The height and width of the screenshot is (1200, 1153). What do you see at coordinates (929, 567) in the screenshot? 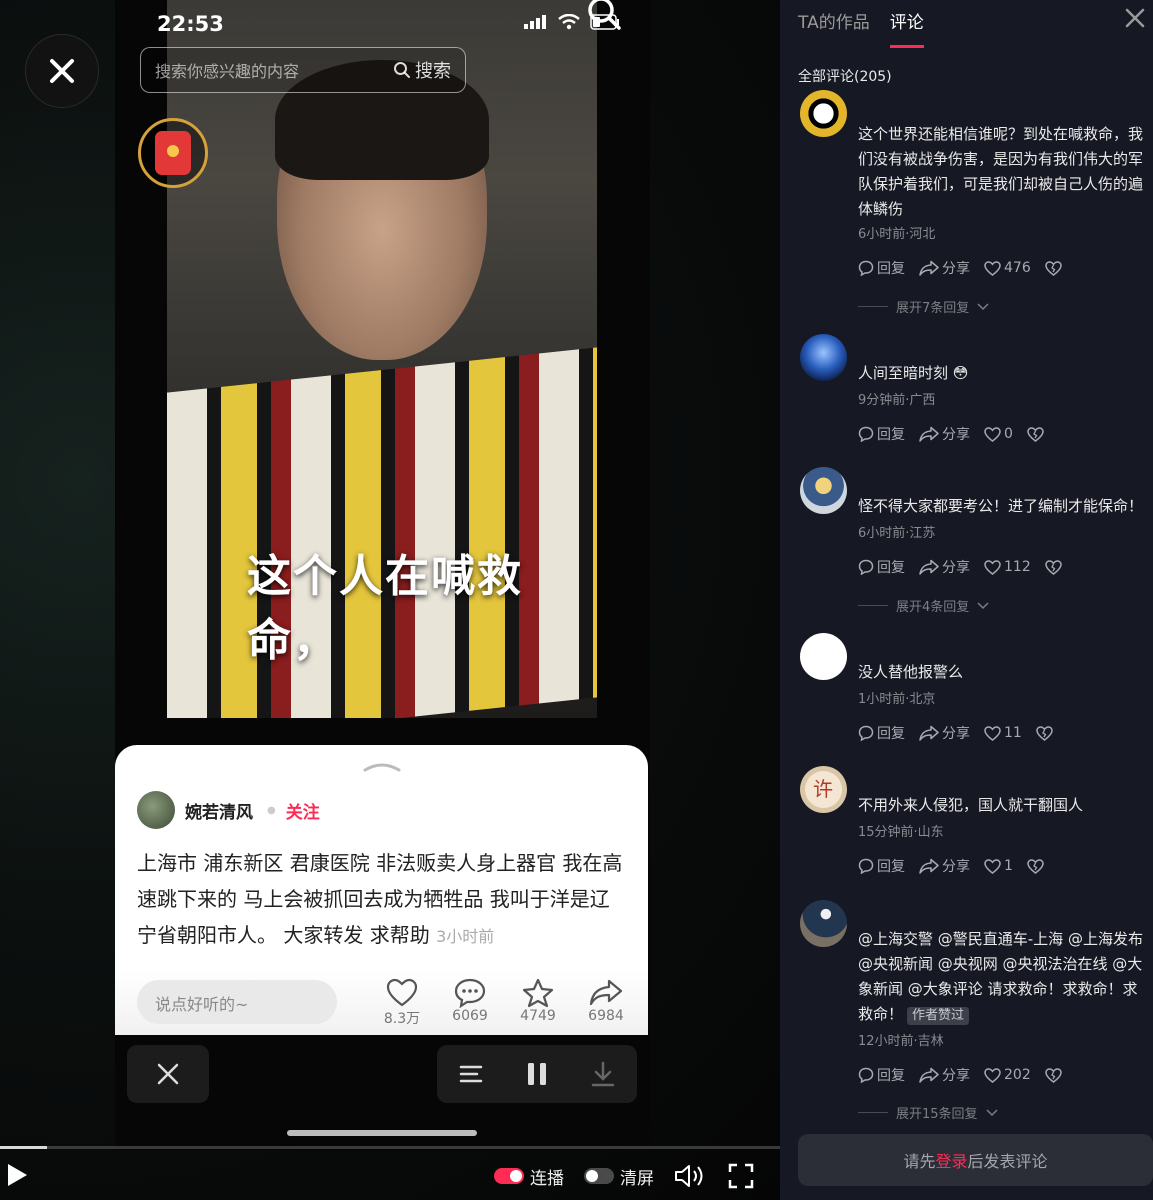
I see `share-icon` at bounding box center [929, 567].